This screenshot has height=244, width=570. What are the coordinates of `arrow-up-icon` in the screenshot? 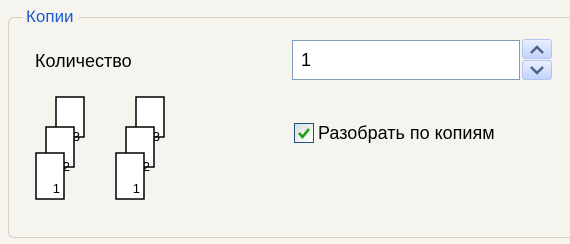 It's located at (537, 49).